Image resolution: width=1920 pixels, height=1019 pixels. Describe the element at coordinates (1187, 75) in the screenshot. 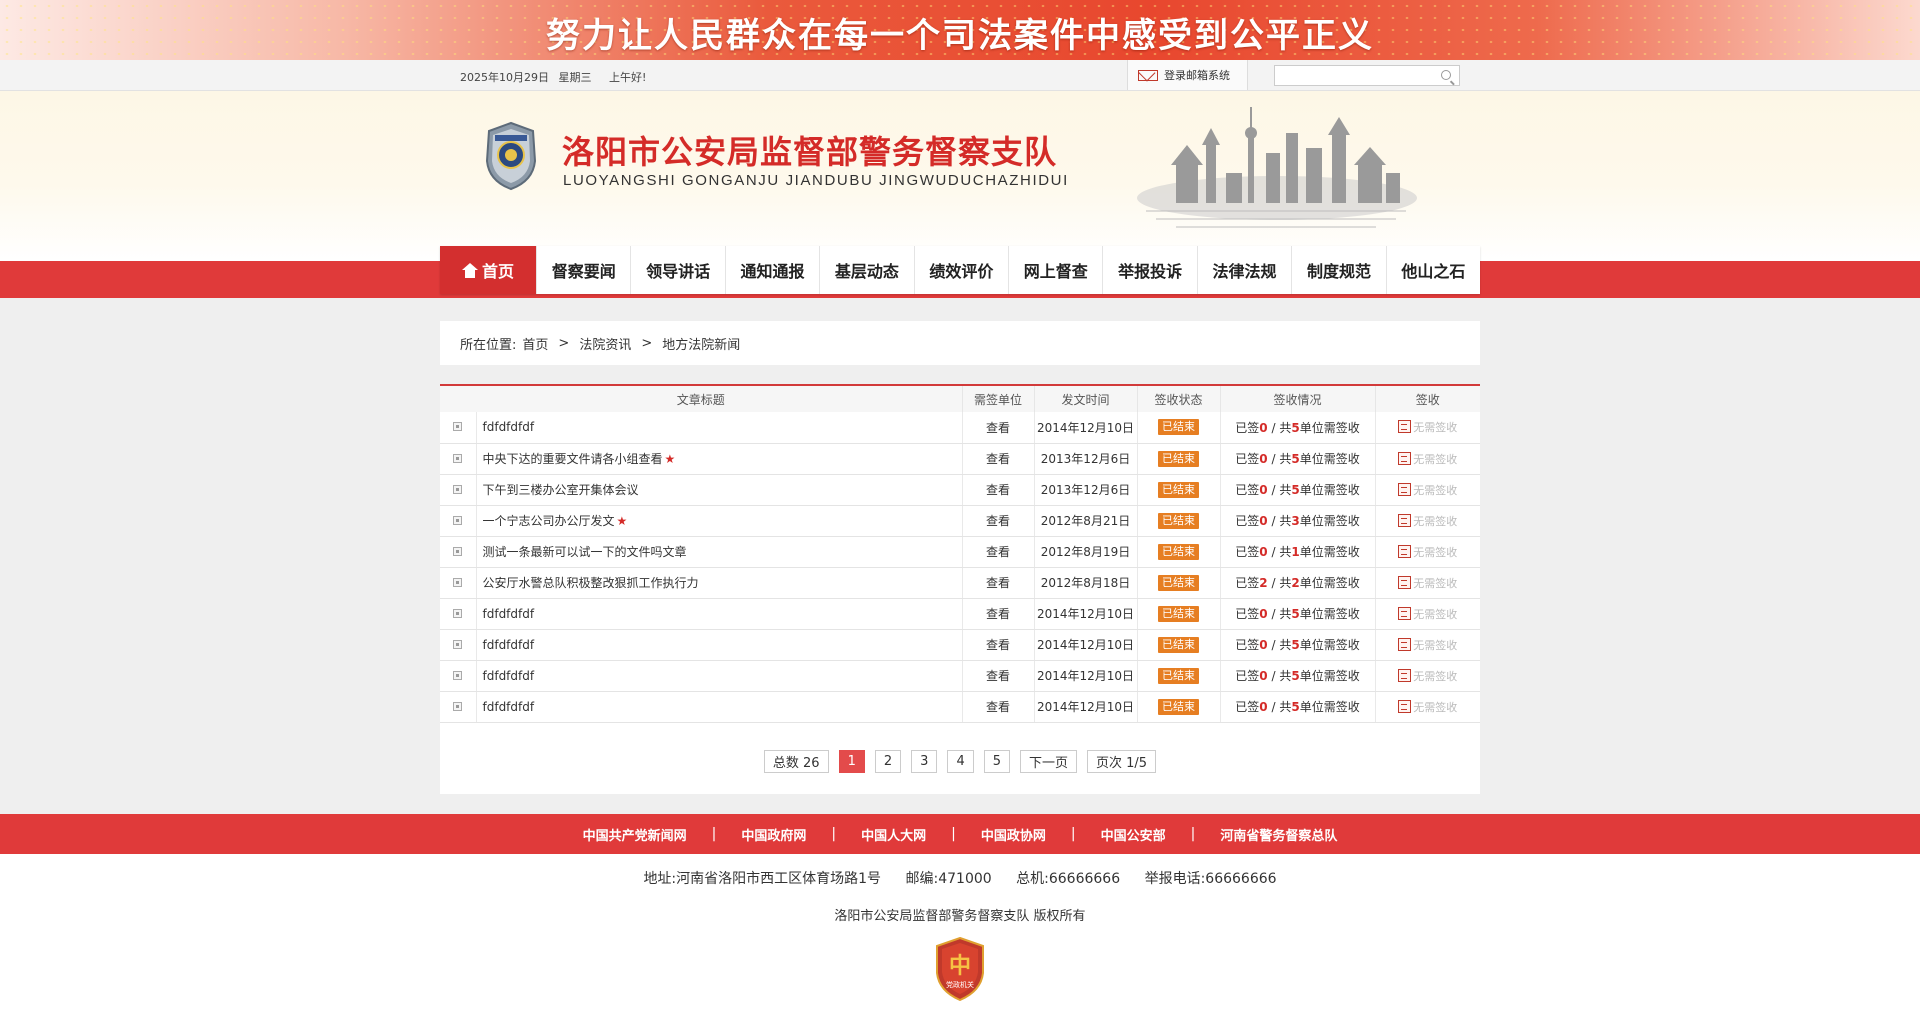

I see `mail-login-link: 登录邮箱系统` at that location.